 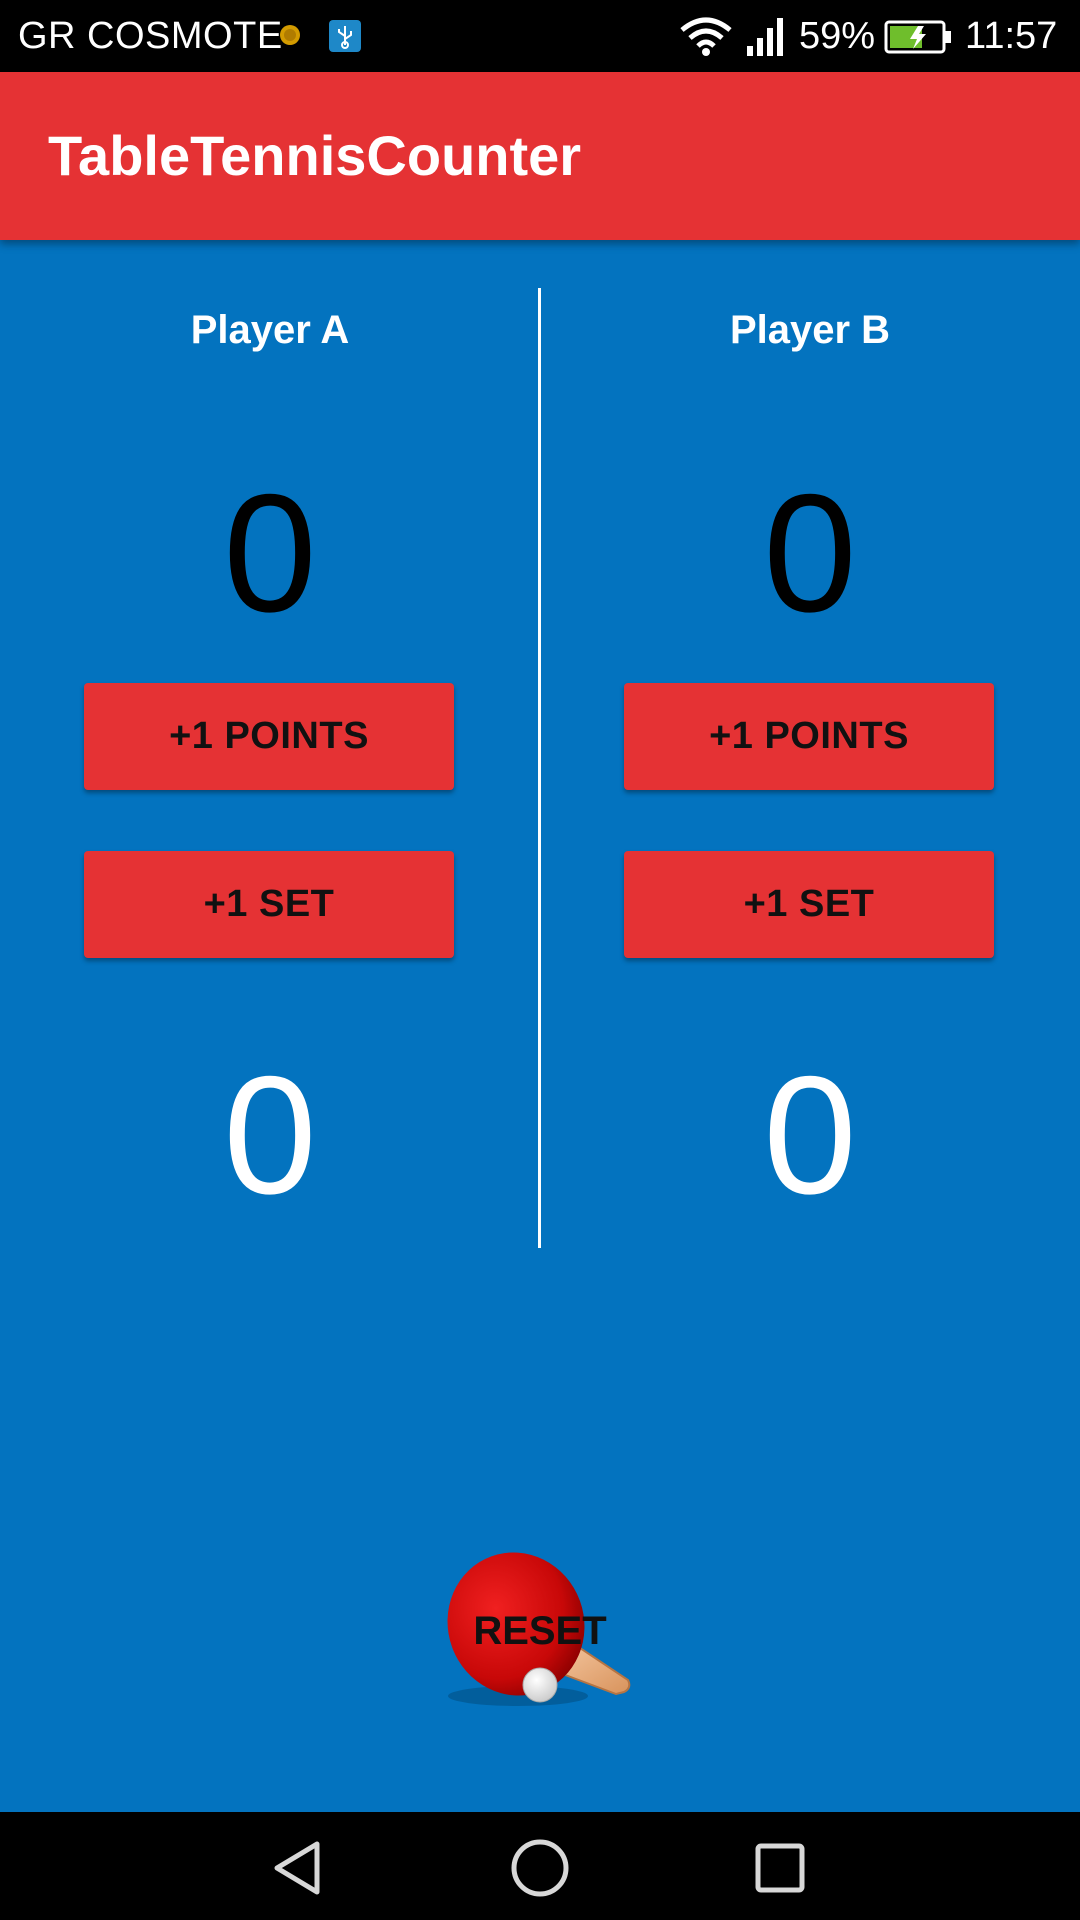 I want to click on player-a-add-set-button: +1 SET, so click(x=269, y=904).